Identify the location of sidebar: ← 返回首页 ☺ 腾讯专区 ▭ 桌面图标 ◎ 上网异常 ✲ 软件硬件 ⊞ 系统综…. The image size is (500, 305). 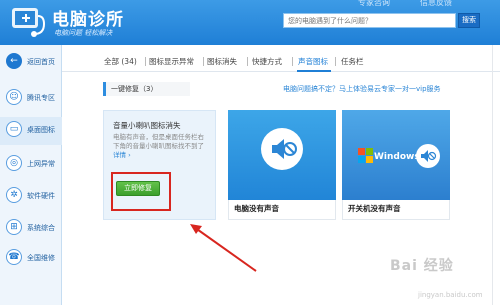
(31, 175).